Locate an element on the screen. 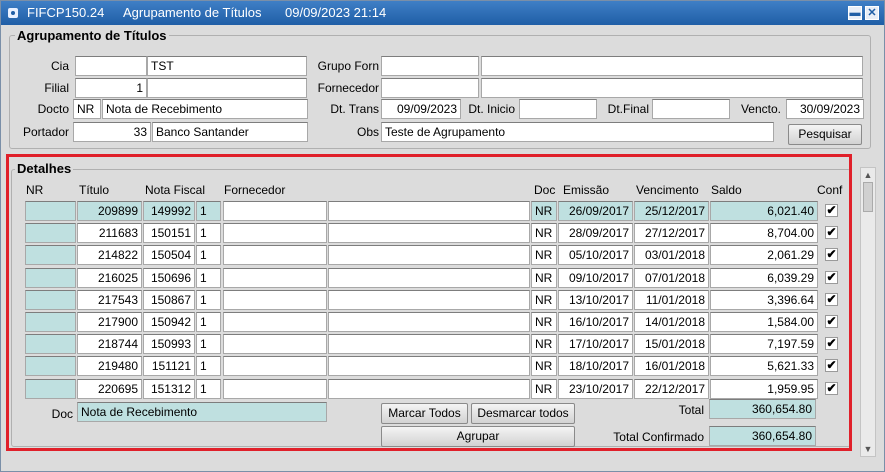 Image resolution: width=885 pixels, height=472 pixels. cell-nota-fiscal: 151312 is located at coordinates (169, 389).